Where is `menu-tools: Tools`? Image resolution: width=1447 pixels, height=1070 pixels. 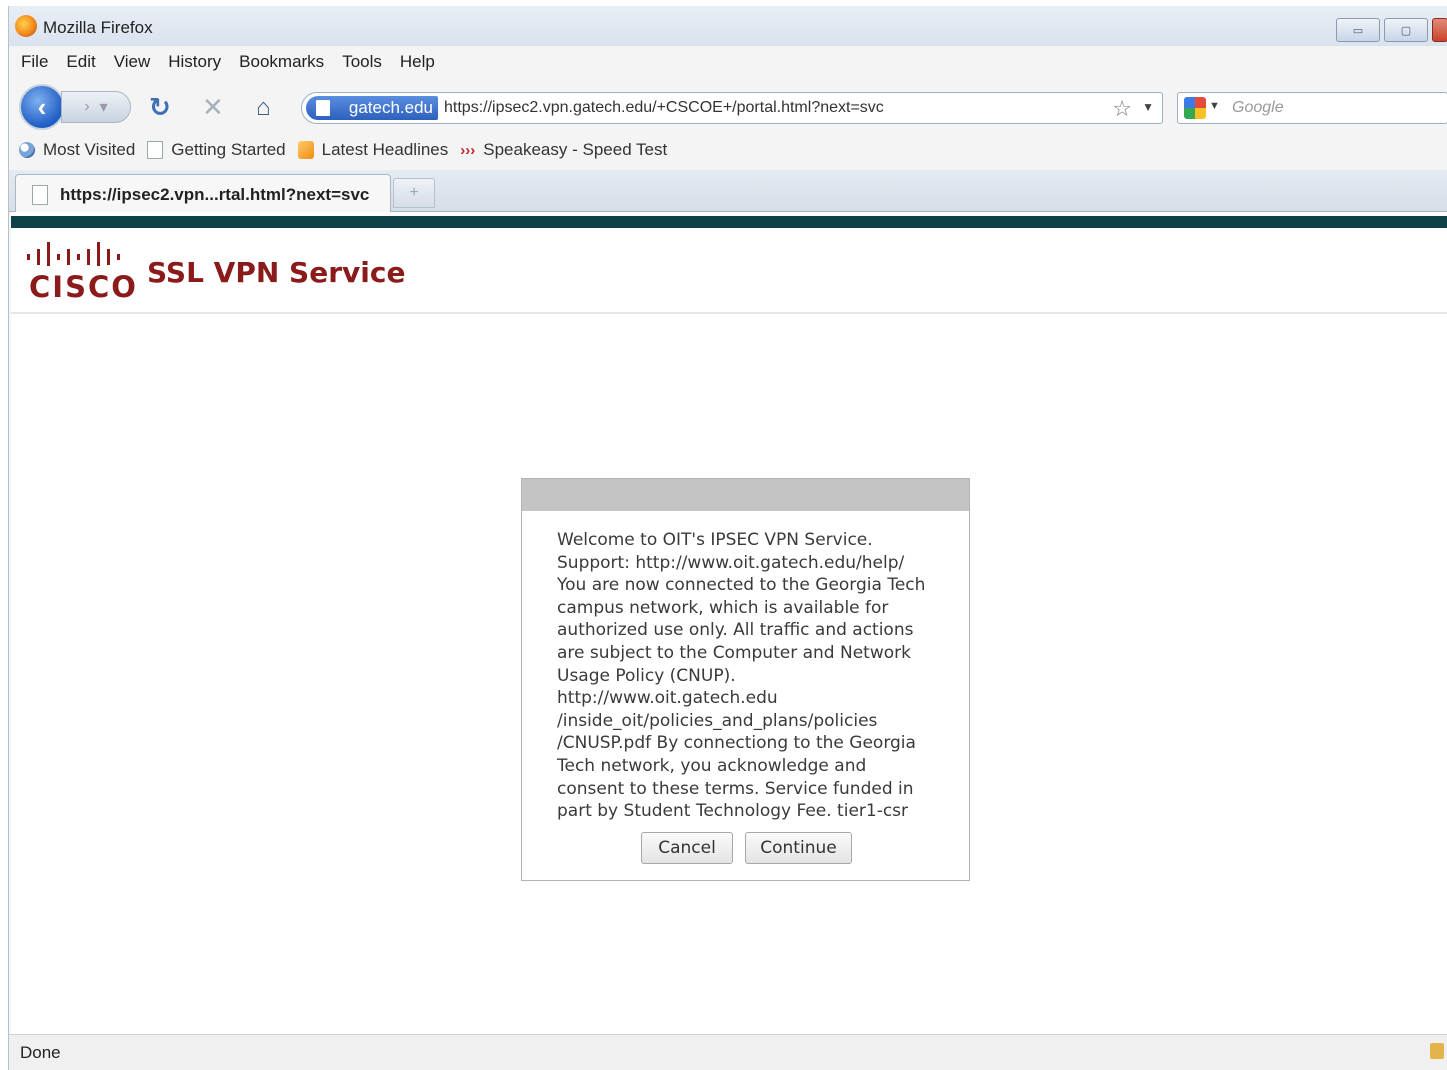 menu-tools: Tools is located at coordinates (362, 62).